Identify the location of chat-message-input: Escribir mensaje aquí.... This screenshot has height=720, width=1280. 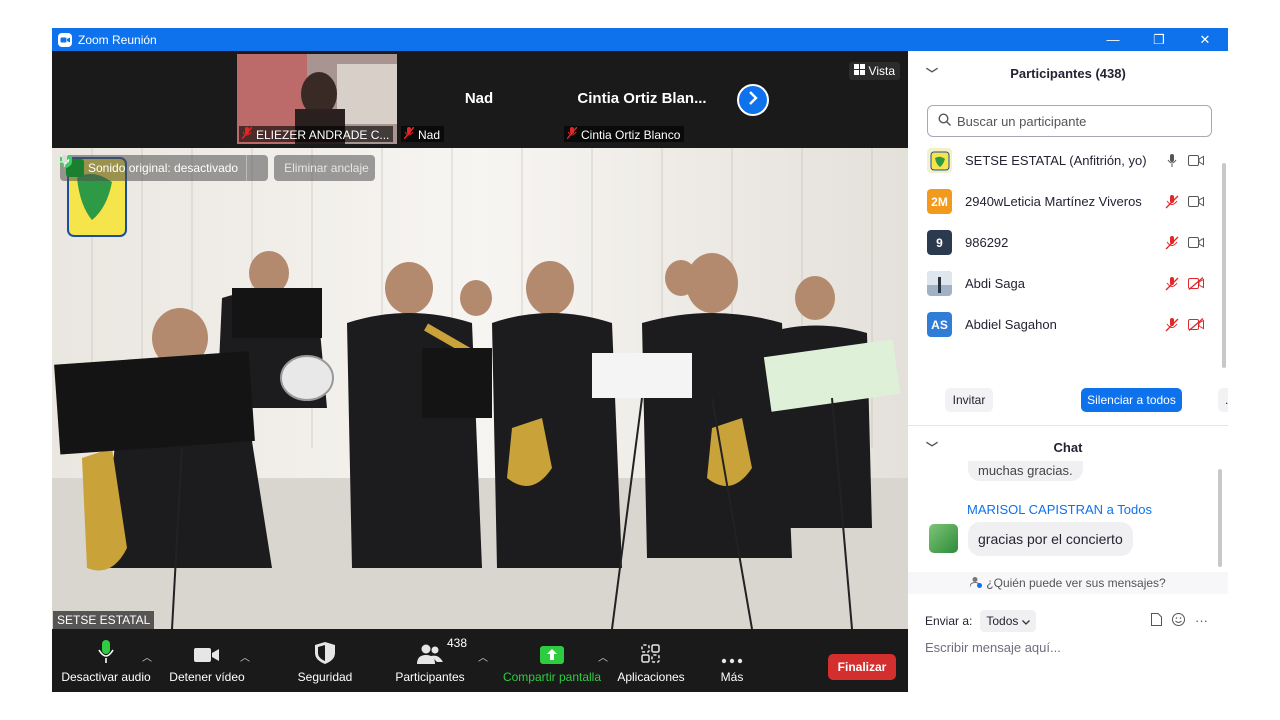
(993, 647).